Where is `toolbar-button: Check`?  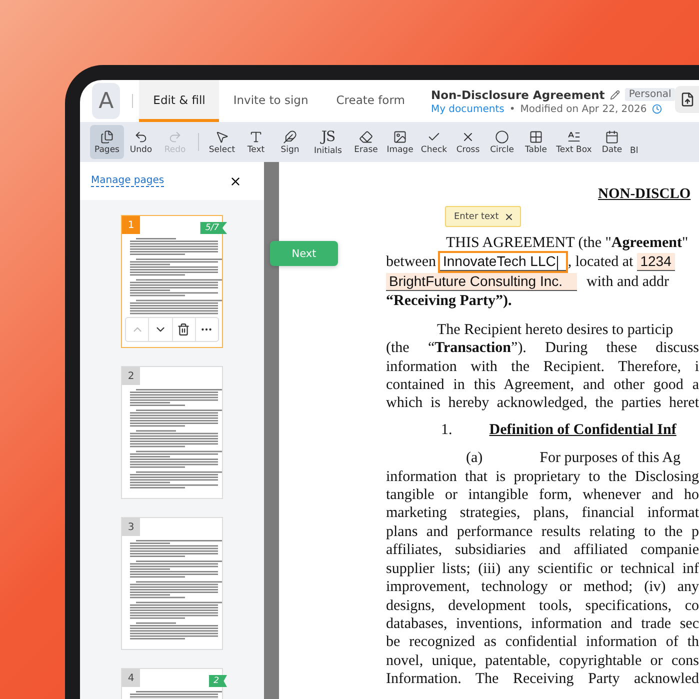 toolbar-button: Check is located at coordinates (434, 142).